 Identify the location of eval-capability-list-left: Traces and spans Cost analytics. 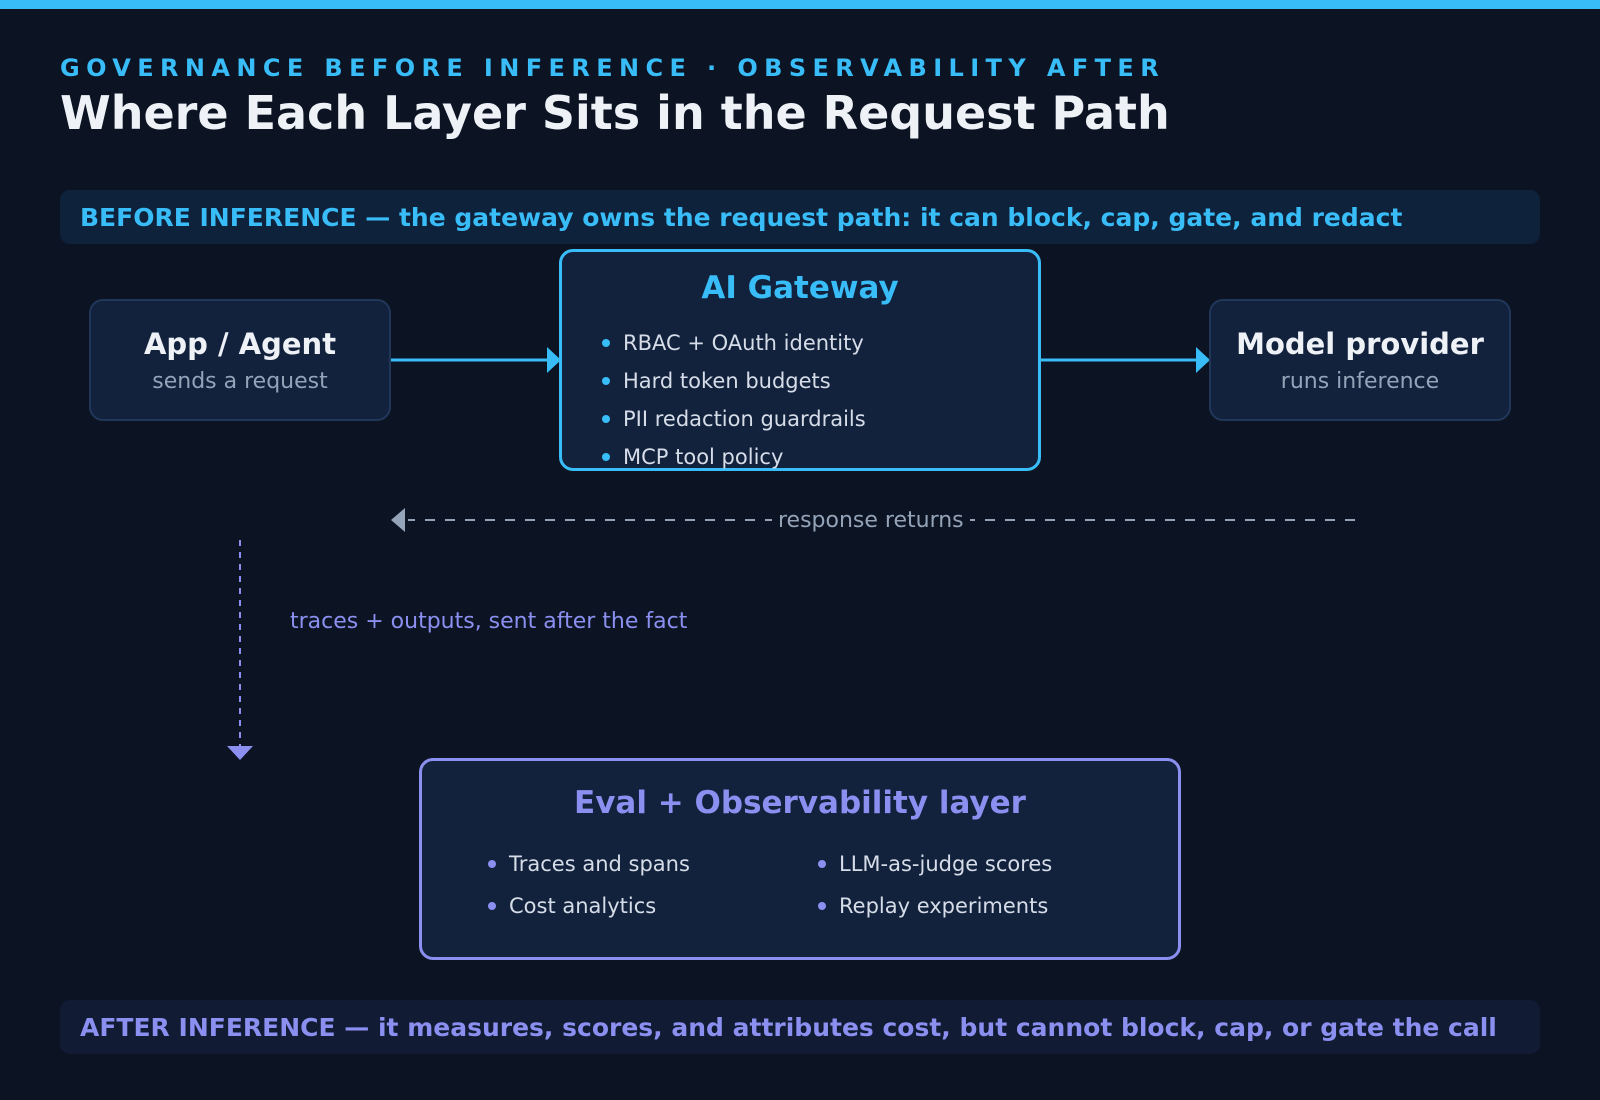
(589, 885).